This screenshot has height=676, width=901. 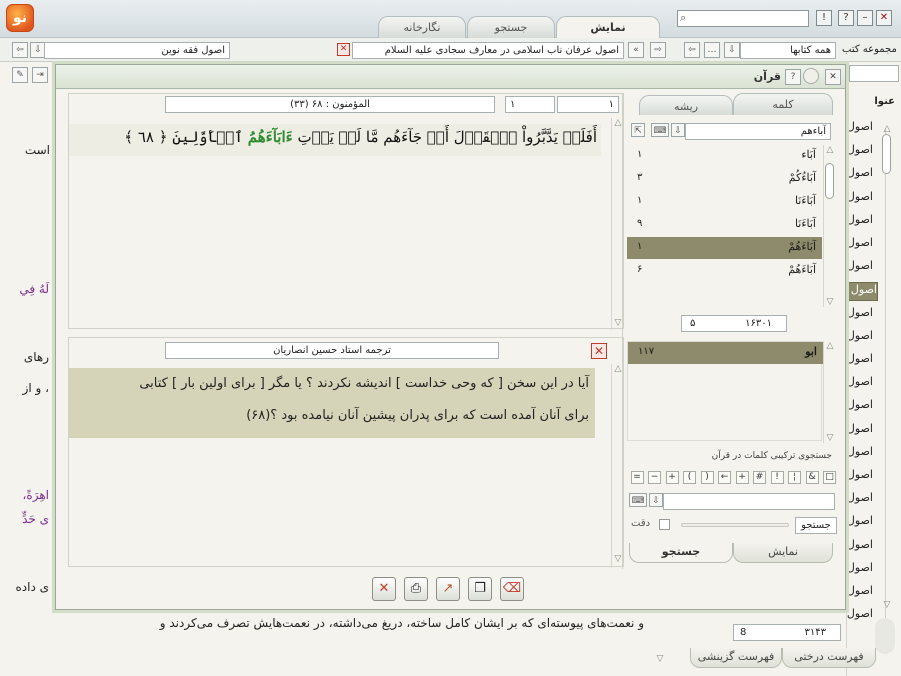 What do you see at coordinates (833, 77) in the screenshot?
I see `dialog-close-icon: ✕` at bounding box center [833, 77].